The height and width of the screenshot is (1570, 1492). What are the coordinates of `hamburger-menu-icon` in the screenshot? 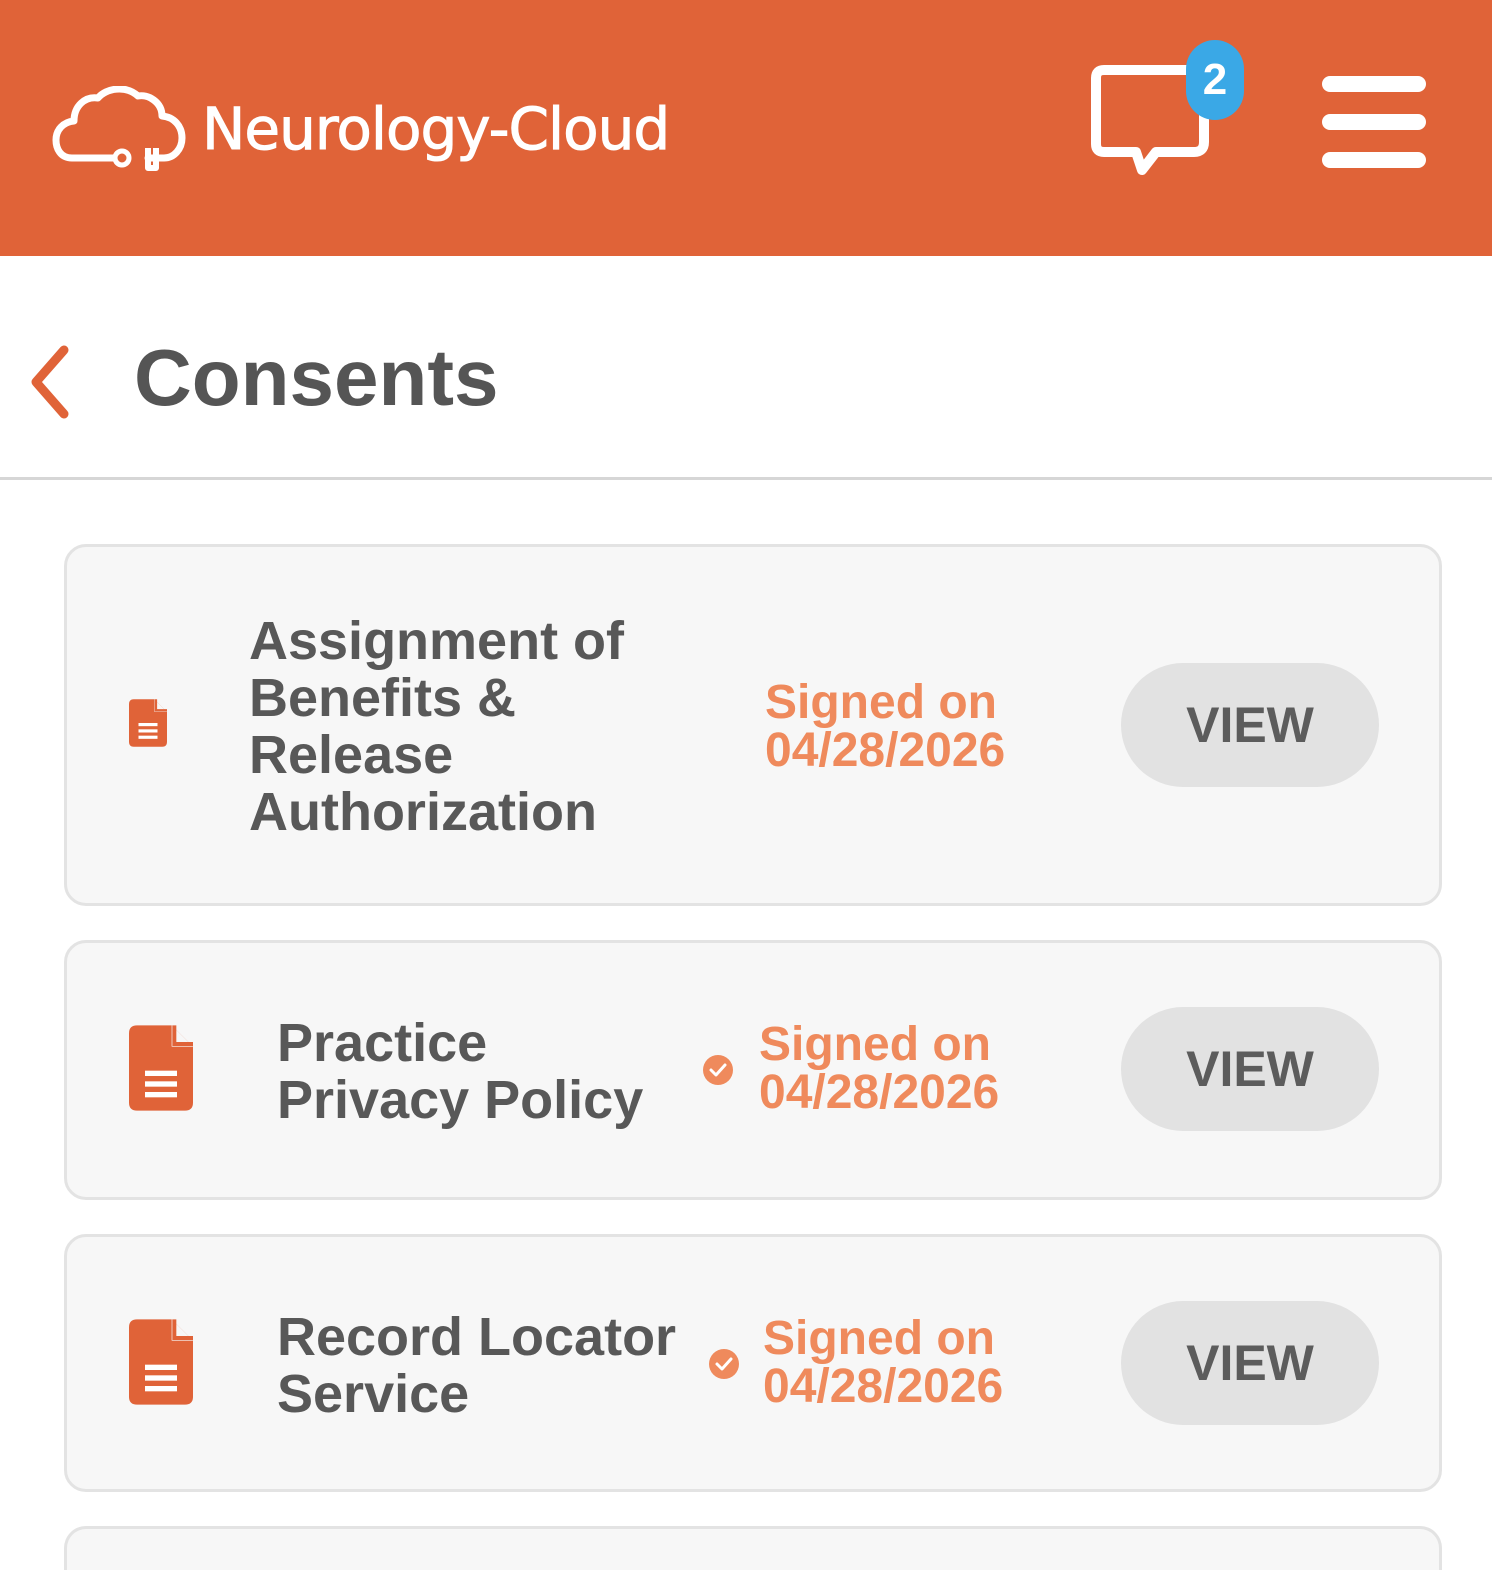 It's located at (1374, 122).